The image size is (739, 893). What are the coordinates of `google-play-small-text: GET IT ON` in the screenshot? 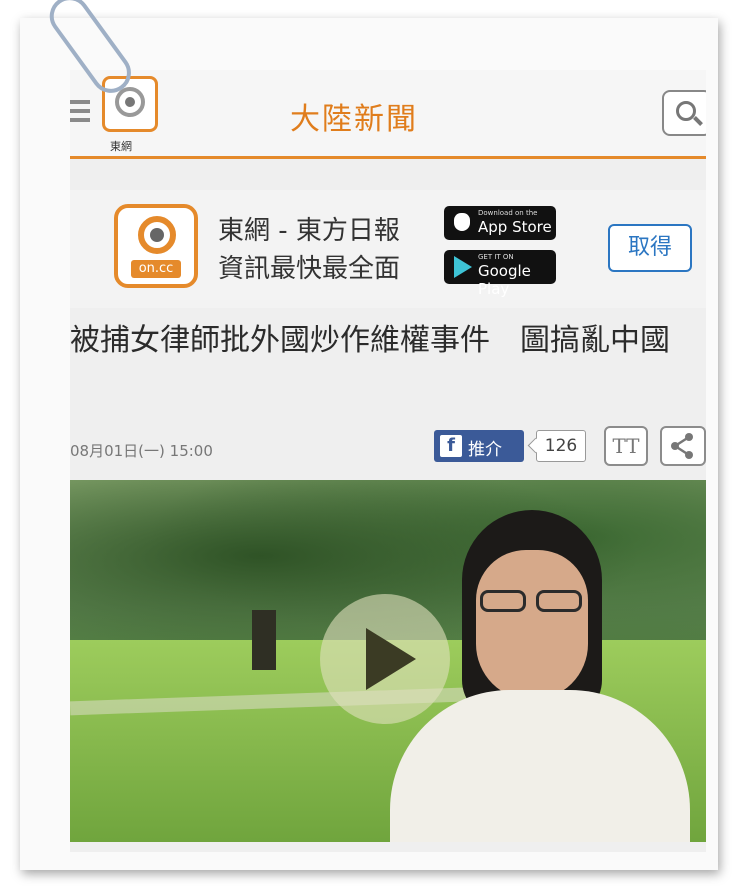 It's located at (496, 257).